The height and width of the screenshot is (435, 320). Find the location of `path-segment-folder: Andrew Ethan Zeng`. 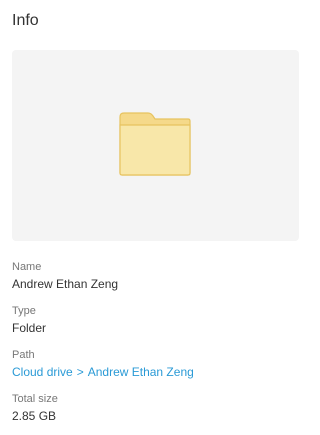

path-segment-folder: Andrew Ethan Zeng is located at coordinates (141, 372).